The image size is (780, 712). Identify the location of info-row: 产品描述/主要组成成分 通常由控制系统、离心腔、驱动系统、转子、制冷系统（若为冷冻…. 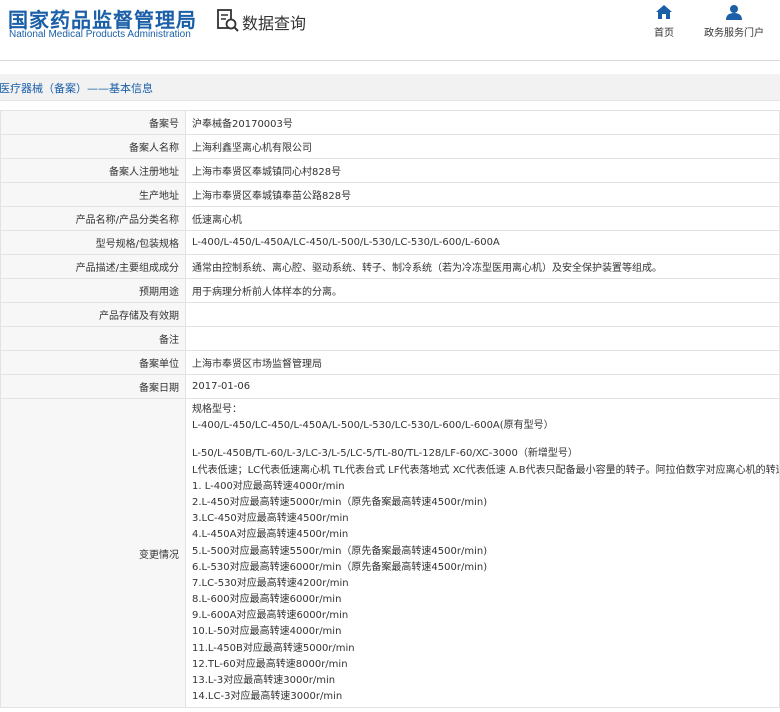
(390, 266).